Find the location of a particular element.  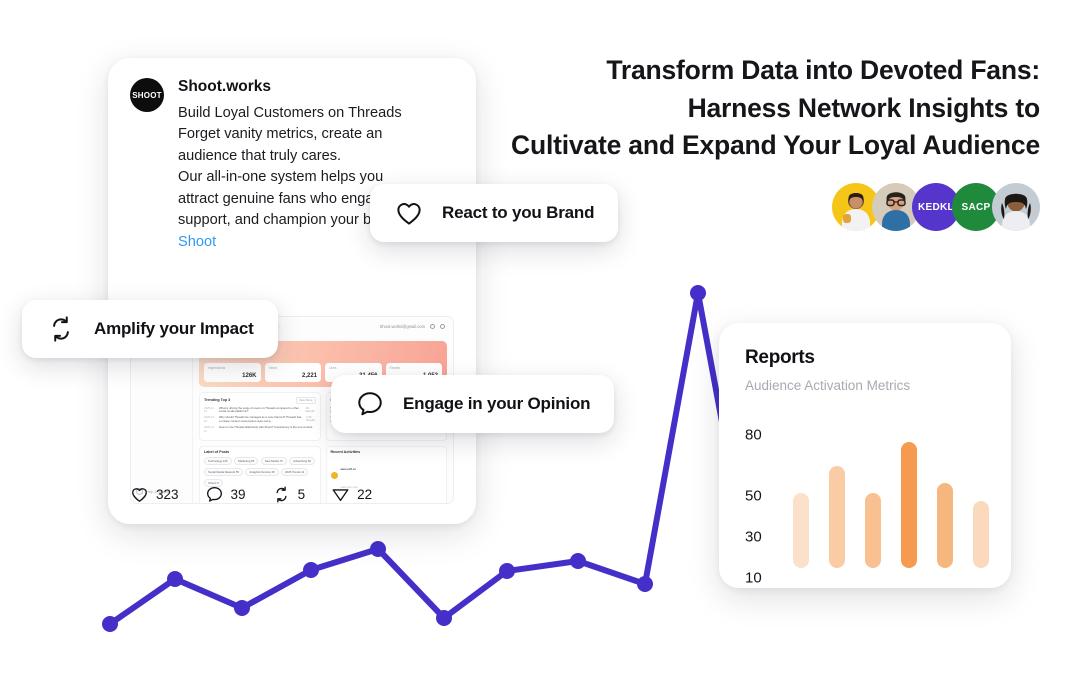

chip-react-label: React to you Brand is located at coordinates (518, 212).